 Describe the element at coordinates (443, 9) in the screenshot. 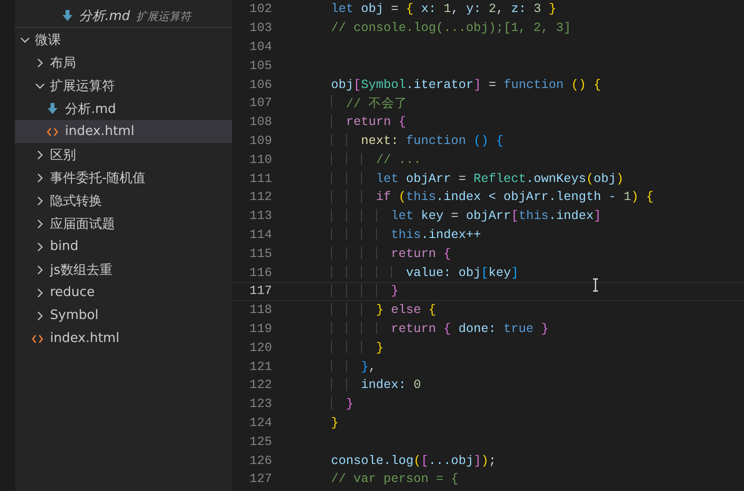

I see `code-line: let obj = { x: 1, y: 2, z: 3 }` at that location.